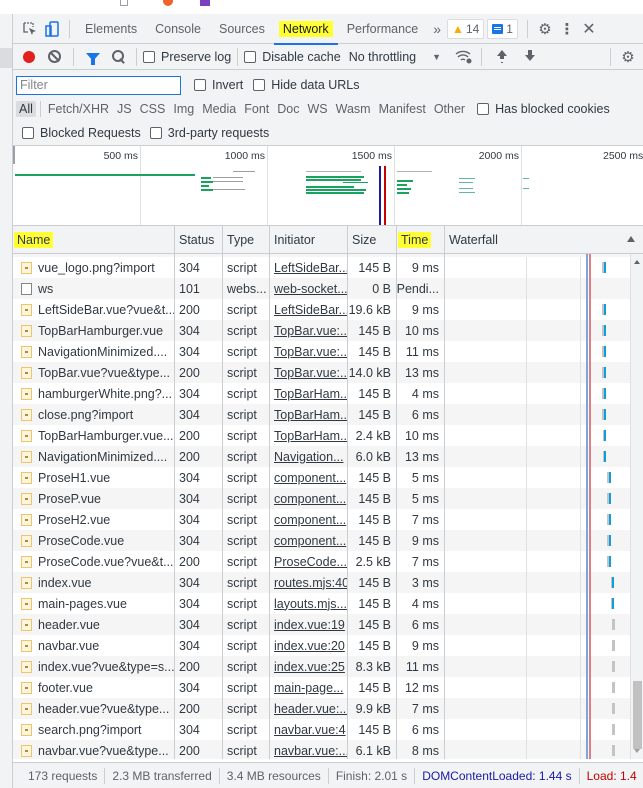 Image resolution: width=643 pixels, height=788 pixels. What do you see at coordinates (421, 240) in the screenshot?
I see `column-header-time: Time` at bounding box center [421, 240].